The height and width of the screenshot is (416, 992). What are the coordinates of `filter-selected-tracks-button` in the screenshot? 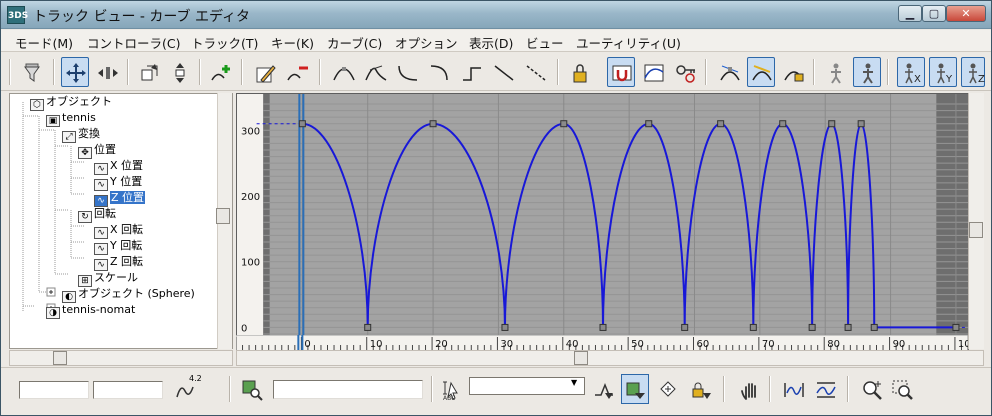 It's located at (603, 389).